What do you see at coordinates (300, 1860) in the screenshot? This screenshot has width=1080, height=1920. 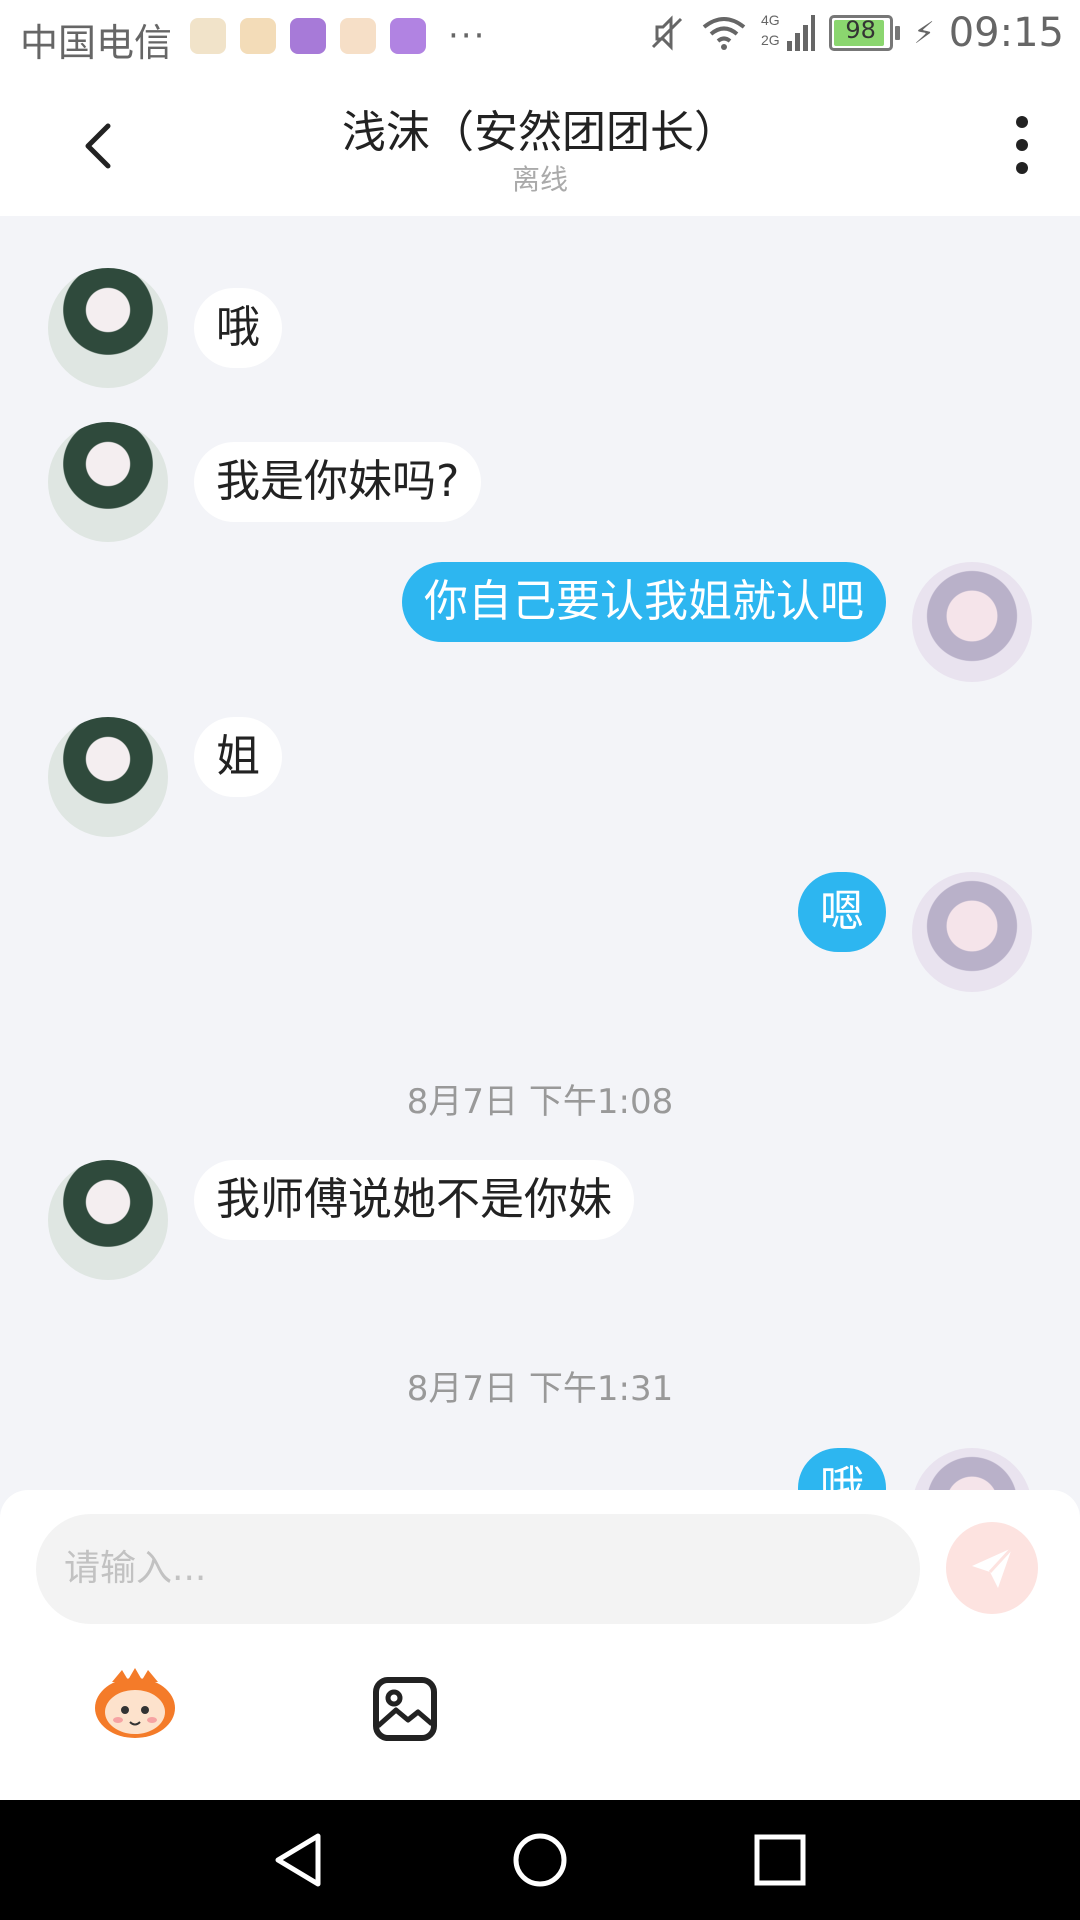 I see `nav-back-icon` at bounding box center [300, 1860].